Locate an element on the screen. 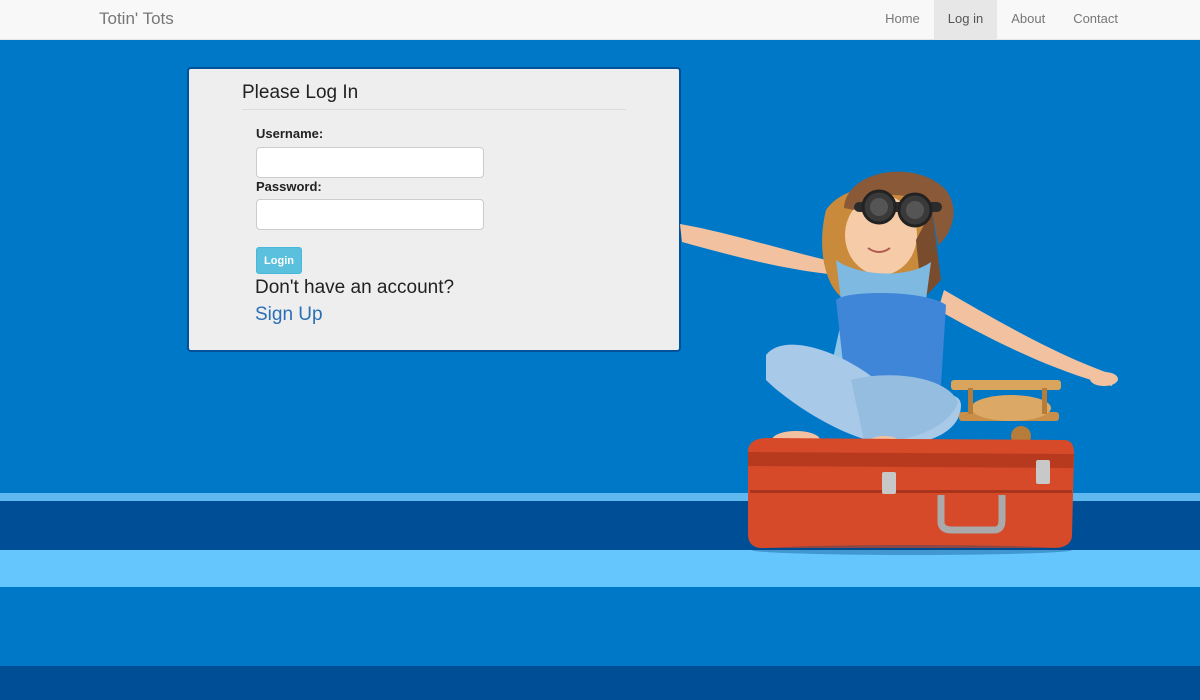  nav-item-login: Log in is located at coordinates (965, 20).